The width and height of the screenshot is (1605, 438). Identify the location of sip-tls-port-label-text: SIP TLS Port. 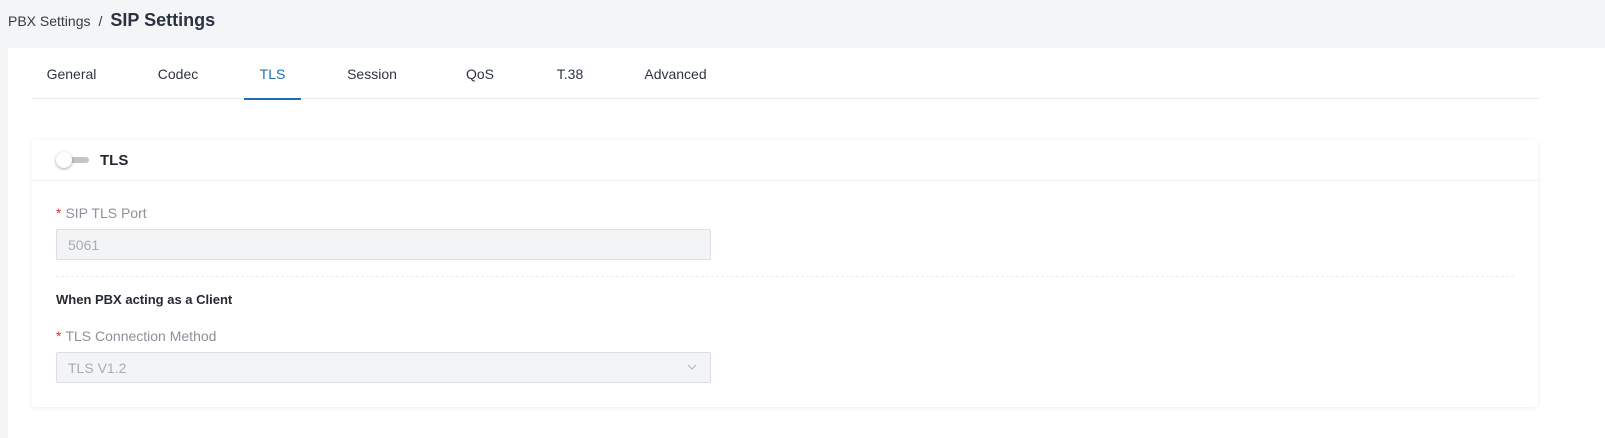
(106, 213).